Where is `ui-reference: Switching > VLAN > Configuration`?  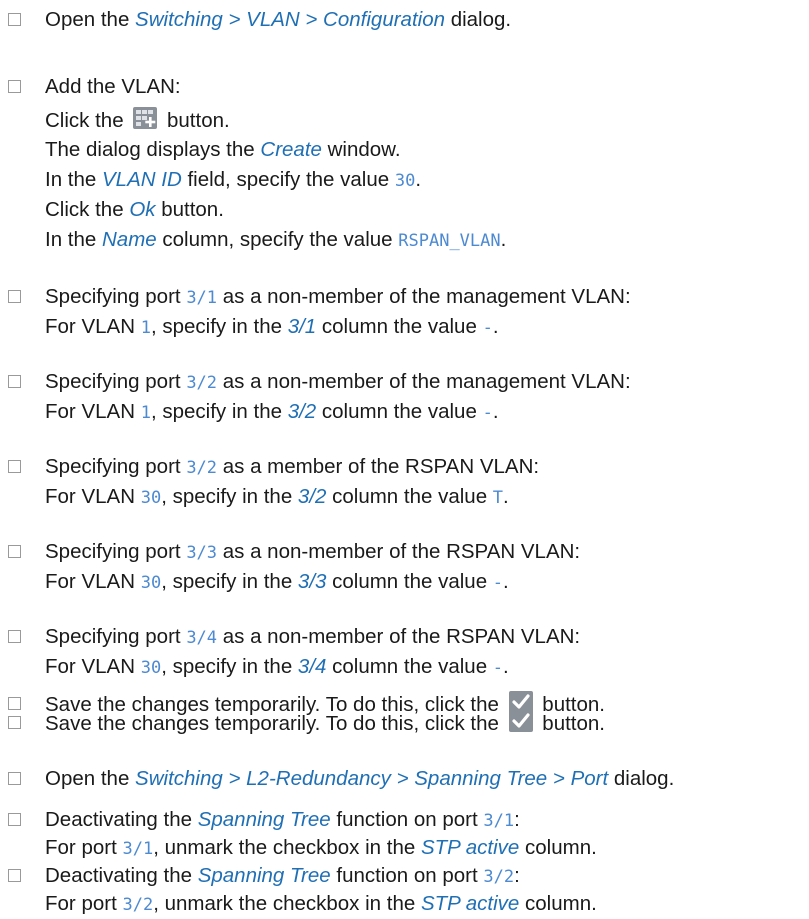
ui-reference: Switching > VLAN > Configuration is located at coordinates (290, 19).